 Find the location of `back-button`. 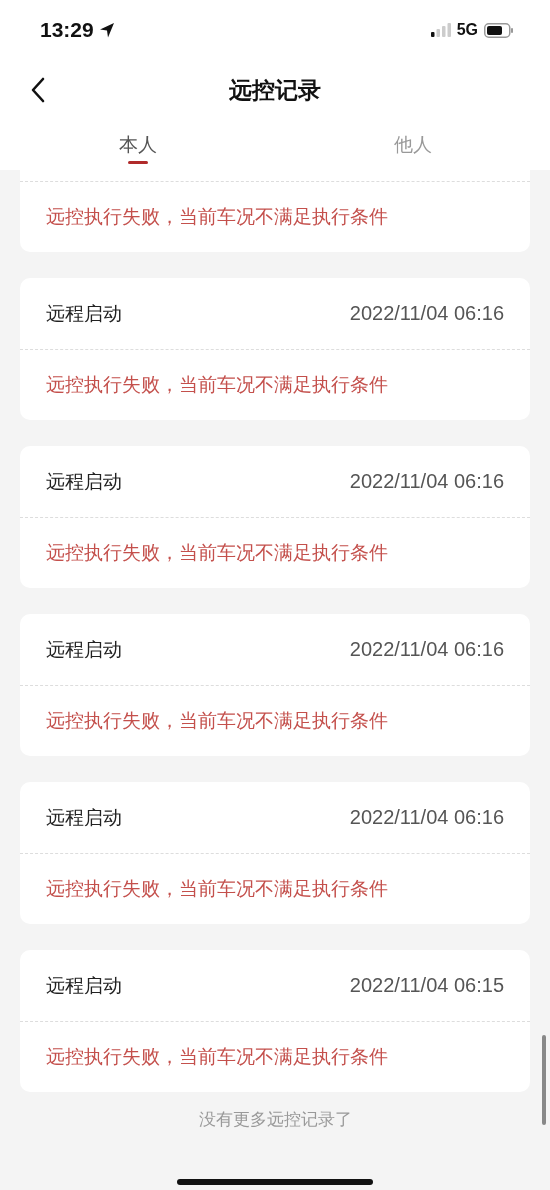

back-button is located at coordinates (38, 90).